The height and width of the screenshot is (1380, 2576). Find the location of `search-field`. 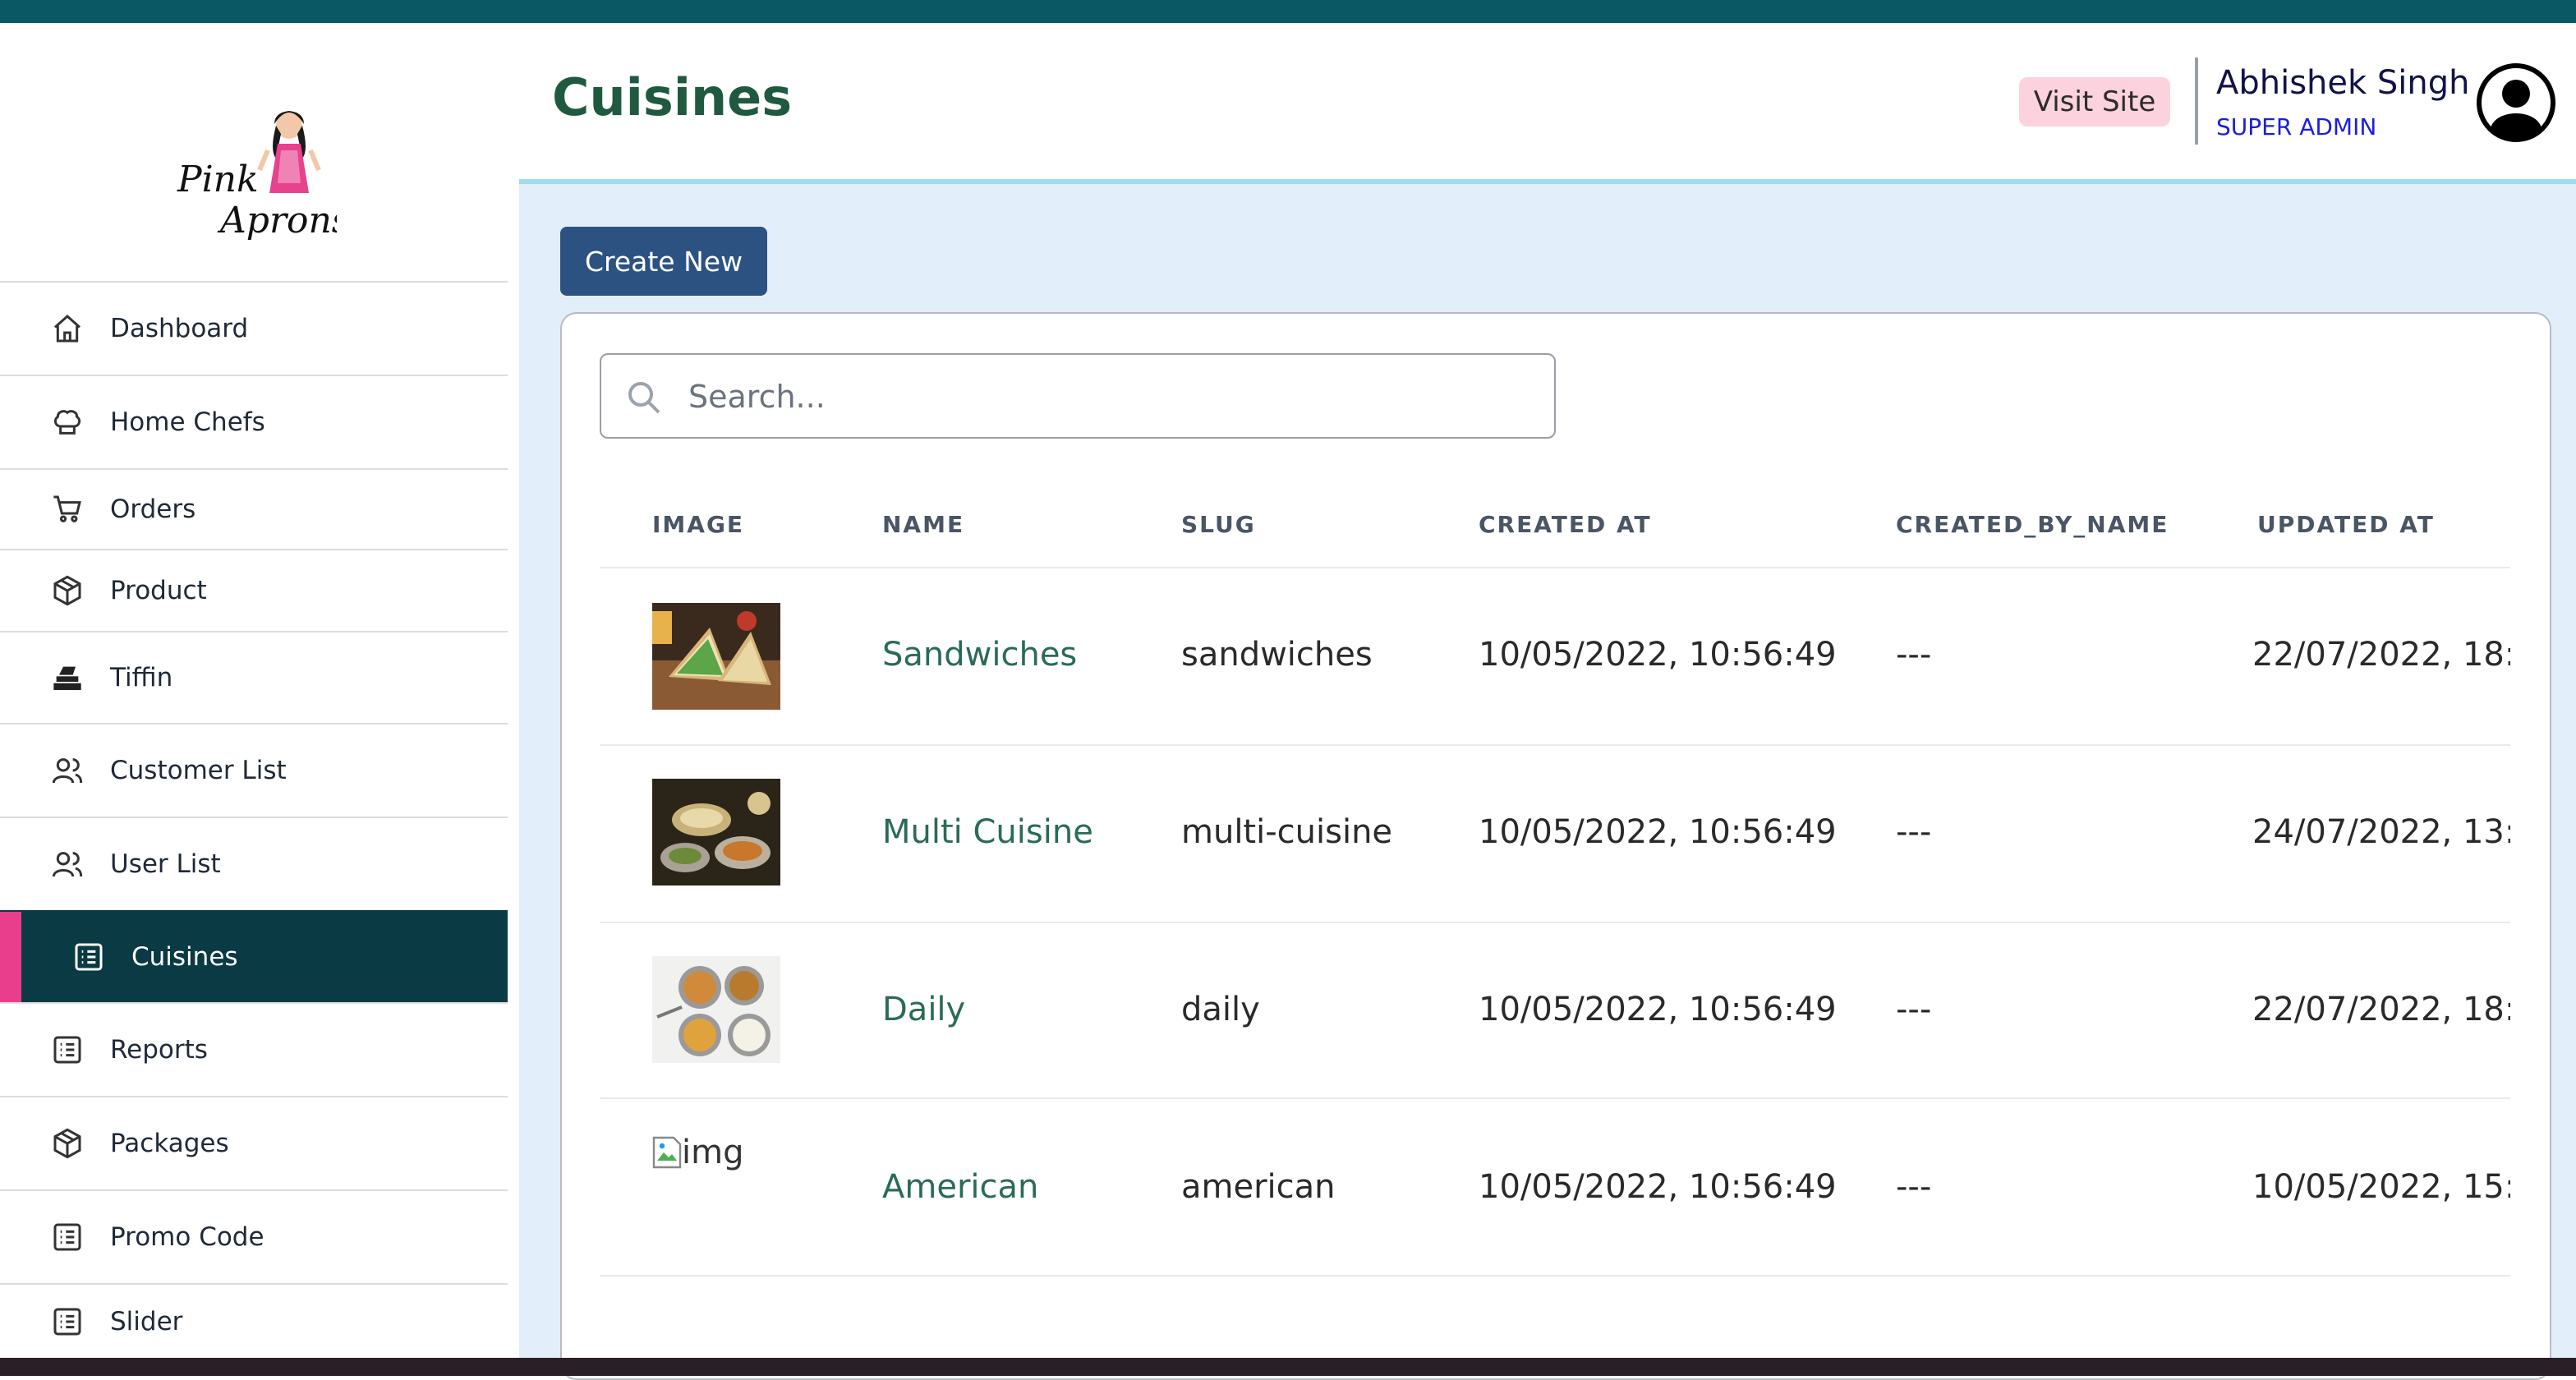

search-field is located at coordinates (1078, 396).